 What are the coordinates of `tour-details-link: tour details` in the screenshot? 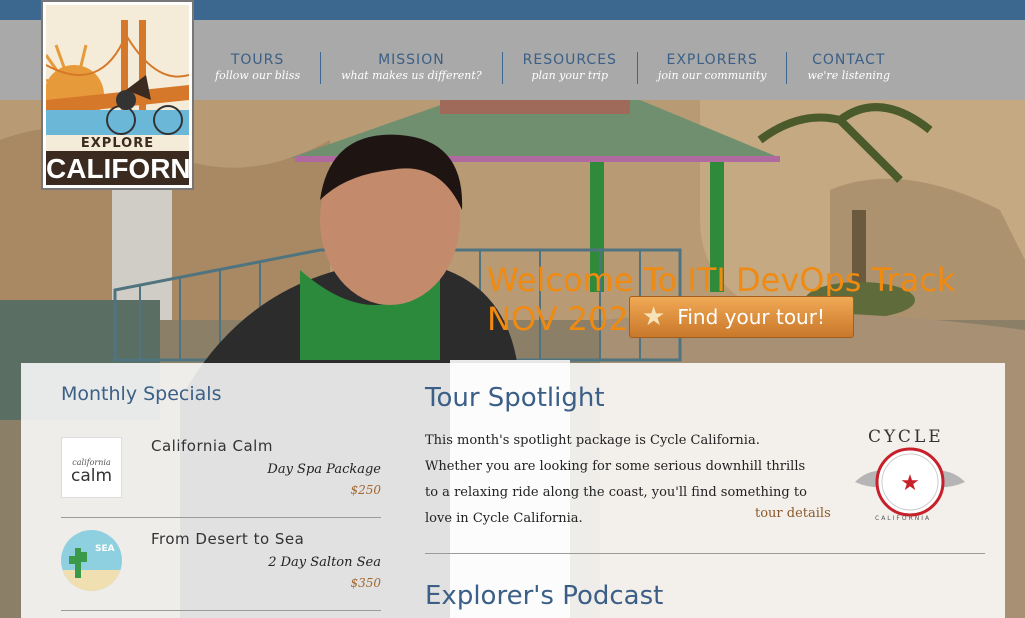 It's located at (793, 513).